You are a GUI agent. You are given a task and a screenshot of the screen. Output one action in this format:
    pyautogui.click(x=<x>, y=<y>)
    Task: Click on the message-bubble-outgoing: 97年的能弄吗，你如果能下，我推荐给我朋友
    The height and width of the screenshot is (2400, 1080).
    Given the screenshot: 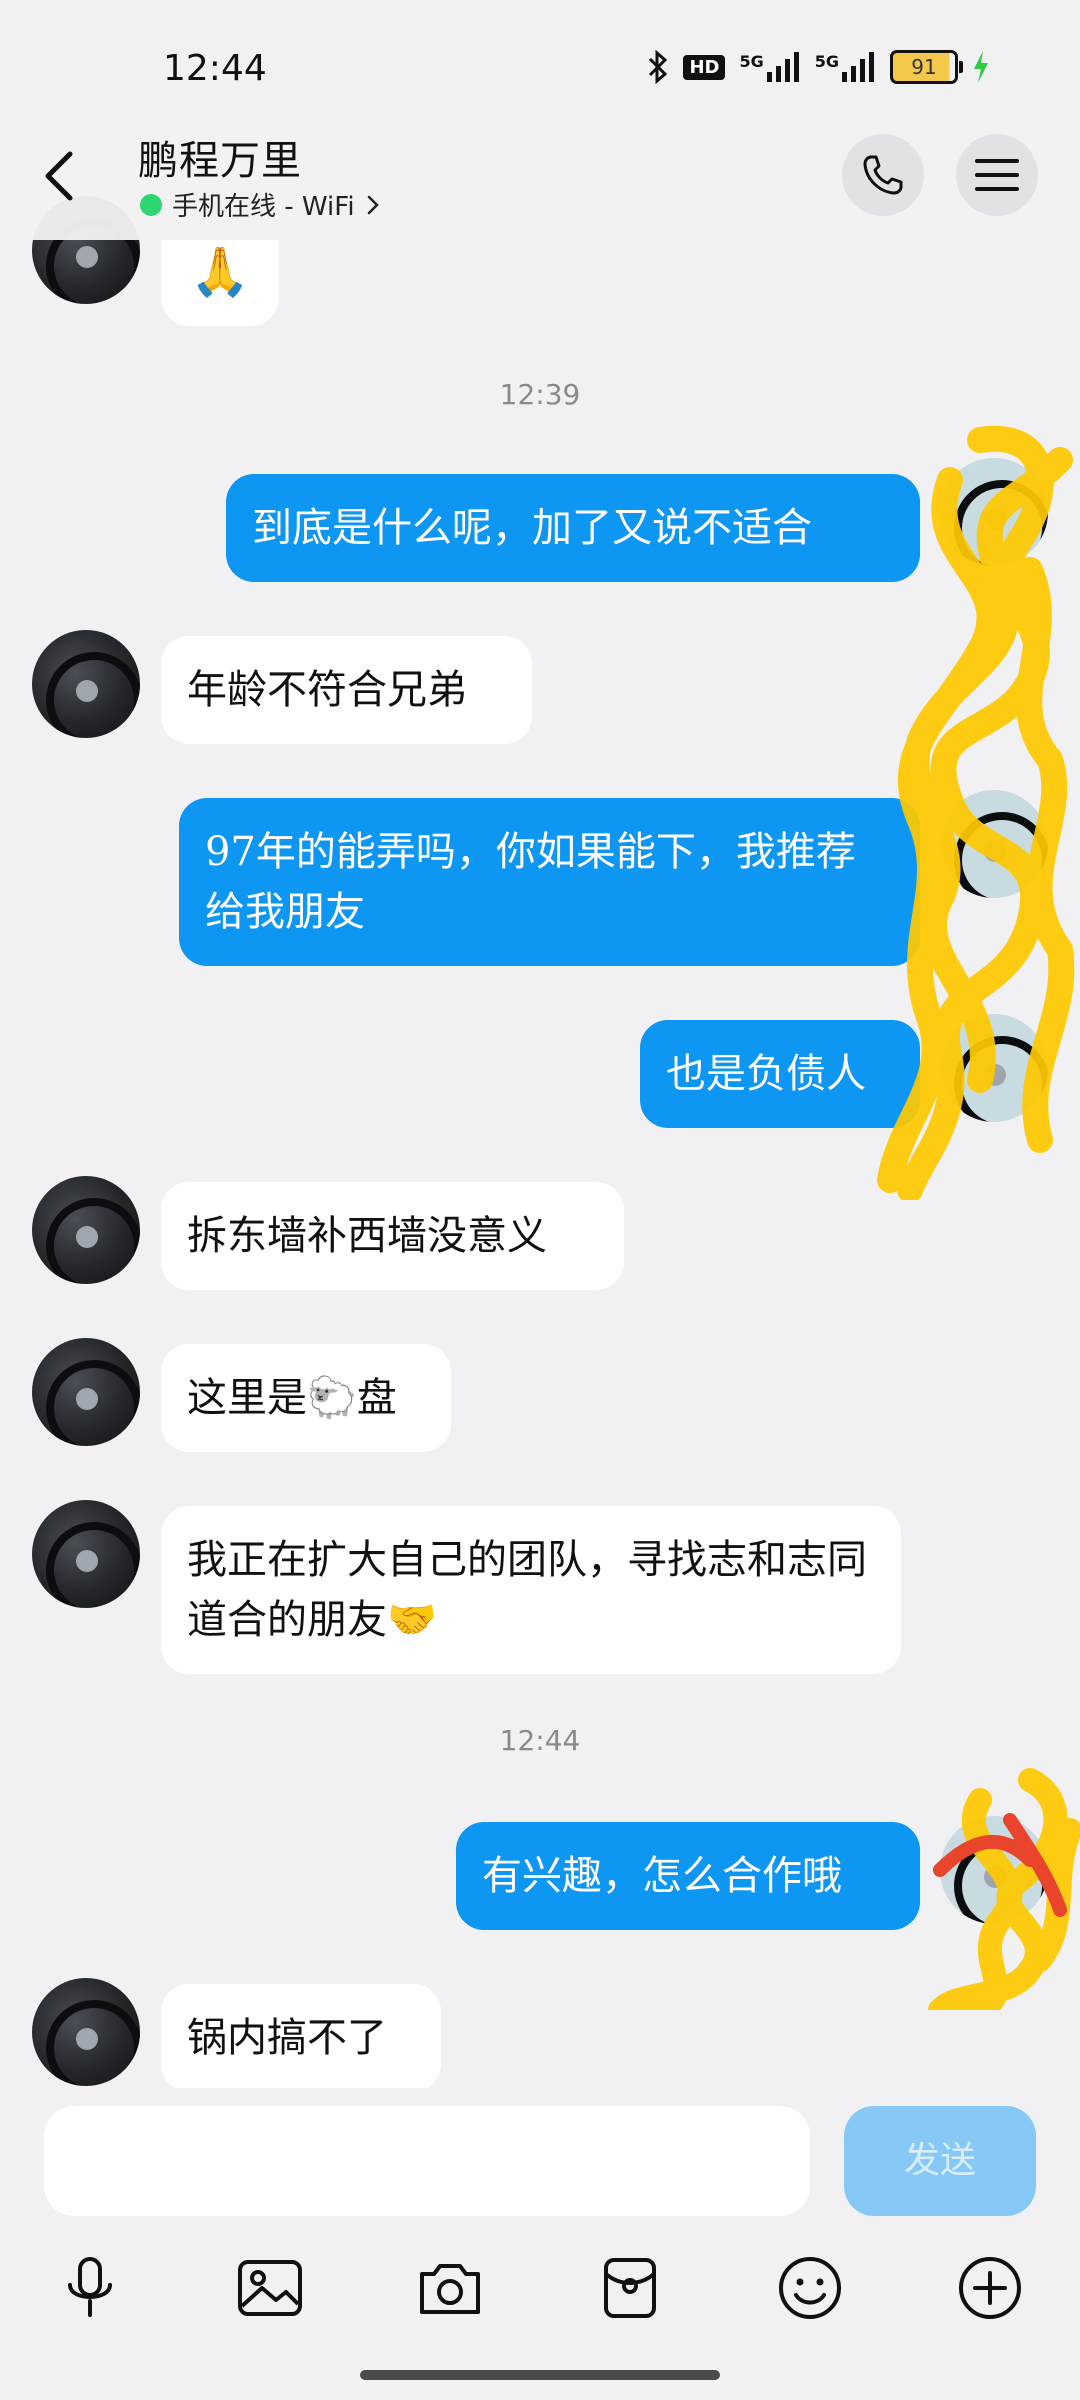 What is the action you would take?
    pyautogui.click(x=549, y=882)
    